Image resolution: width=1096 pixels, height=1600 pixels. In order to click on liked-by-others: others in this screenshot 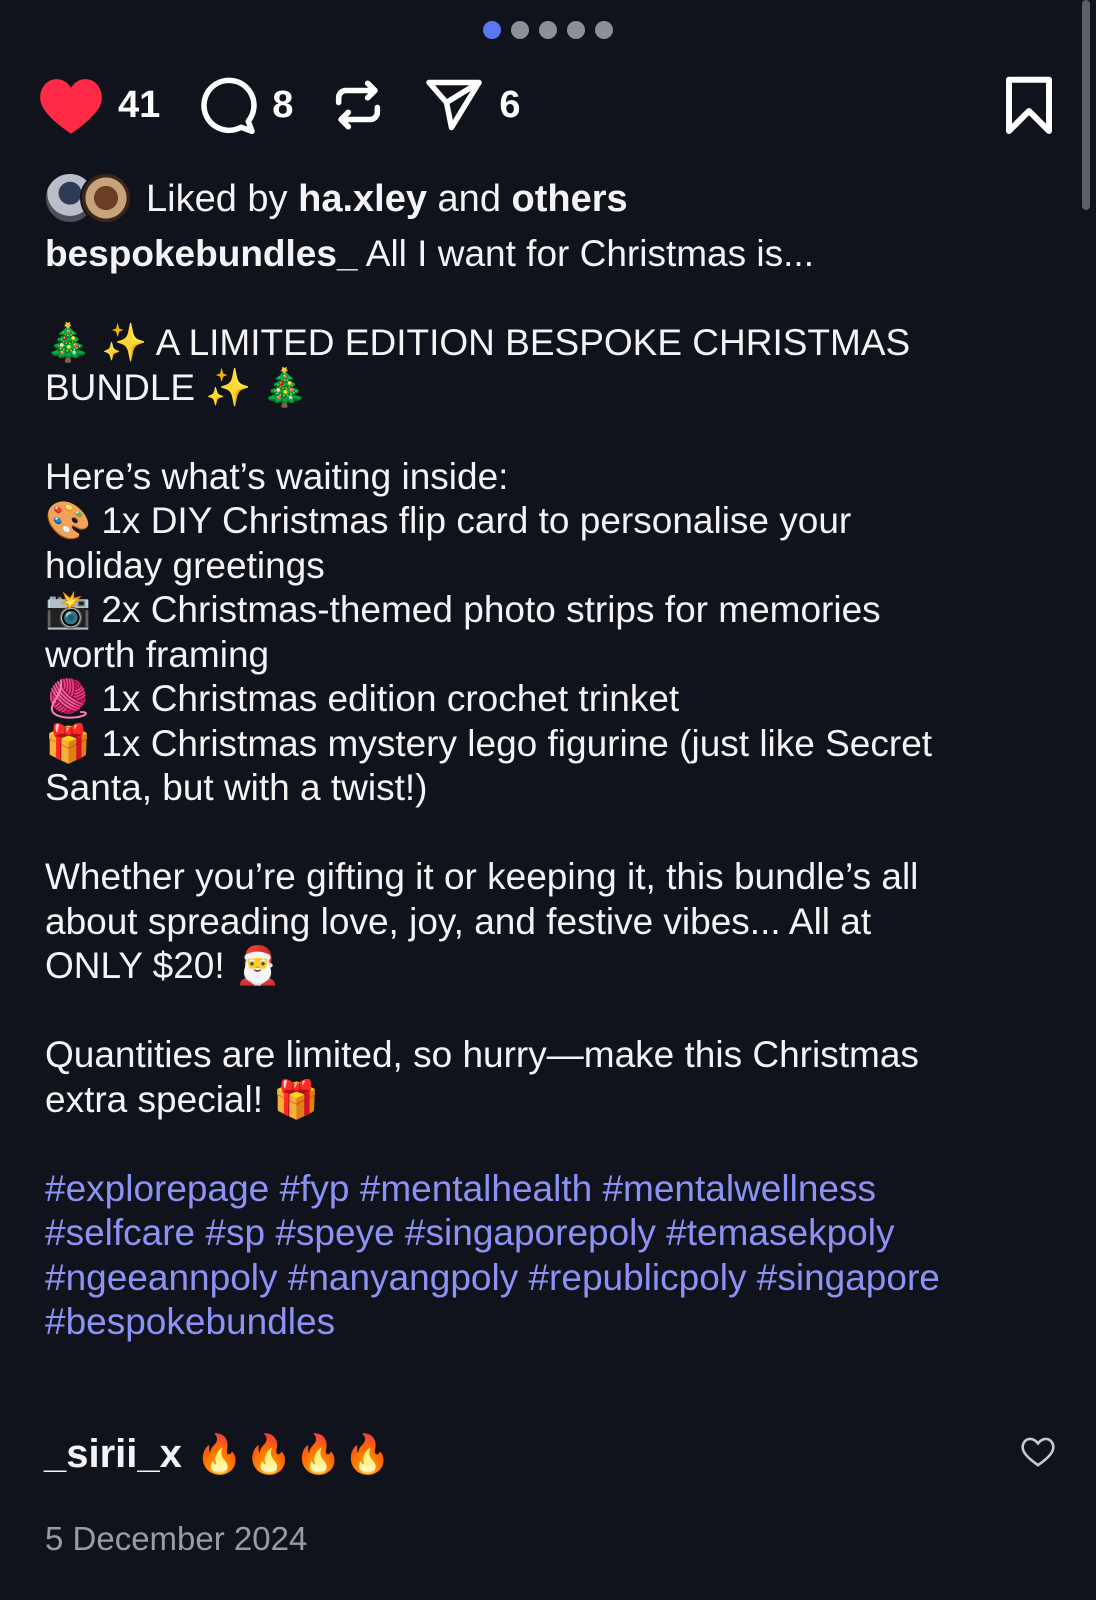, I will do `click(570, 199)`.